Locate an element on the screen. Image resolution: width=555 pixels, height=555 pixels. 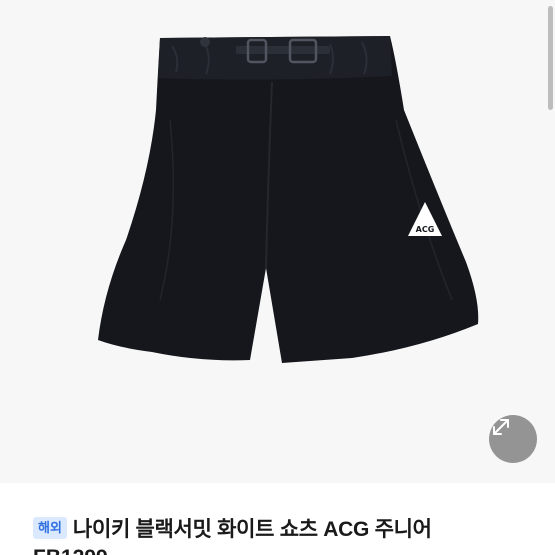
product-title: 나이키 블랙서밋 화이트 쇼츠 ACG 주니어 is located at coordinates (252, 529).